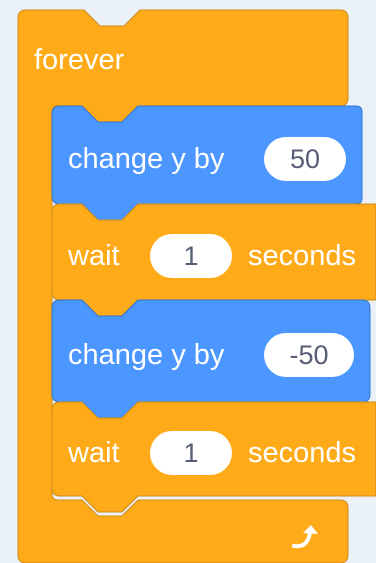 The image size is (376, 563). What do you see at coordinates (302, 453) in the screenshot?
I see `seconds-label-2: seconds` at bounding box center [302, 453].